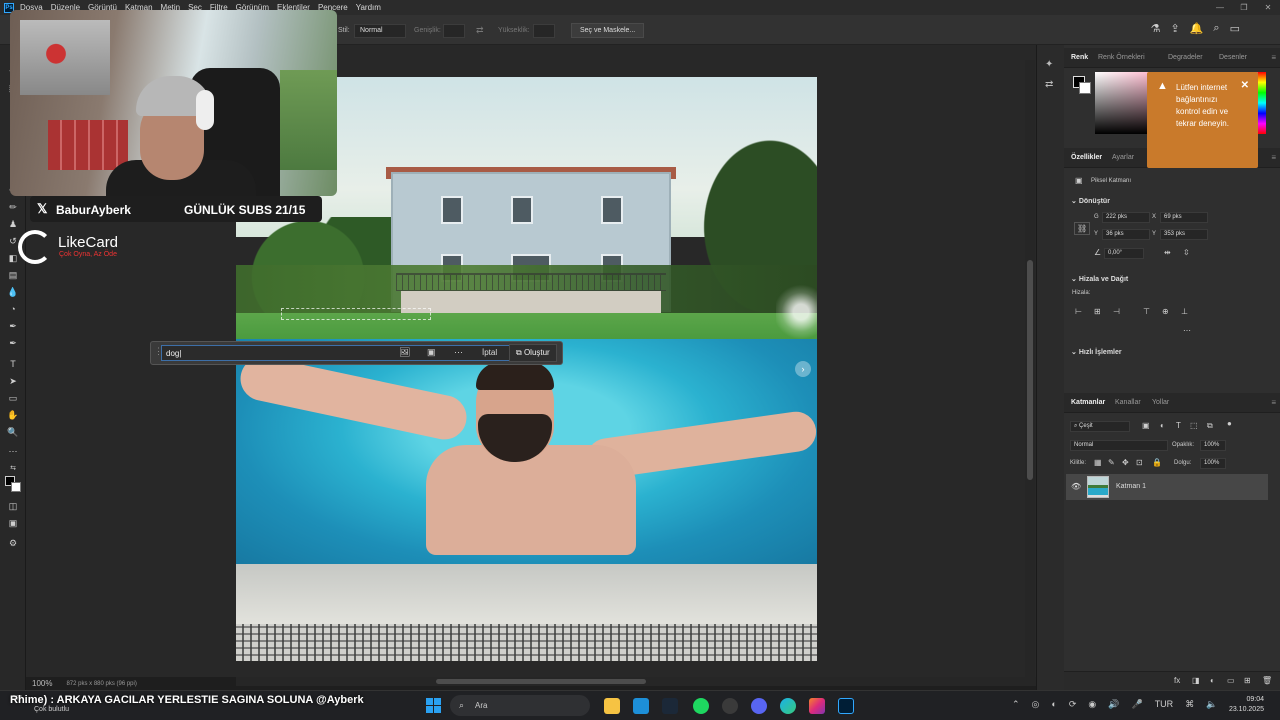 The image size is (1280, 720). Describe the element at coordinates (1113, 704) in the screenshot. I see `volume-tray-icon: 🔊` at that location.